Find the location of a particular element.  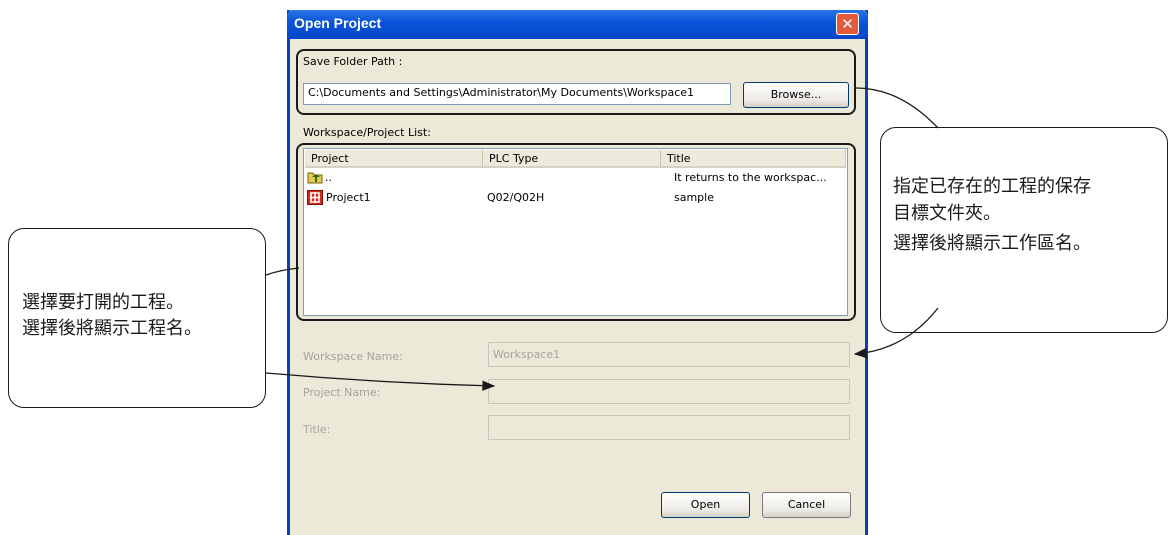

left-connector-to-list is located at coordinates (282, 271).